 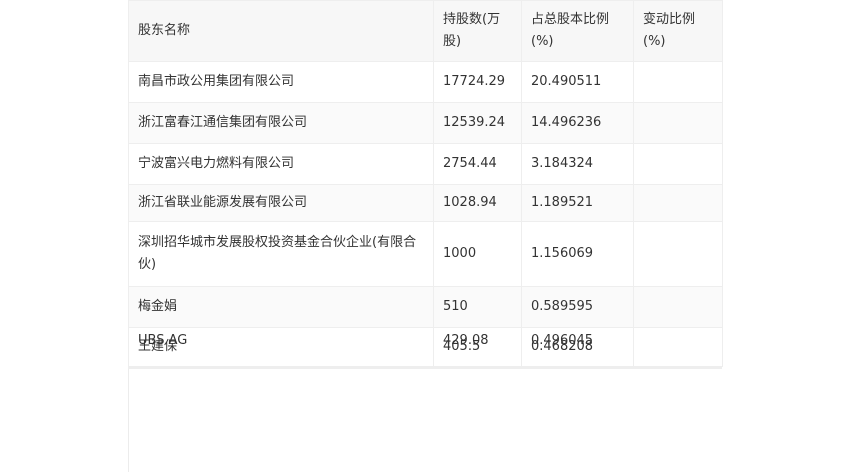 I want to click on header-shares: 持股数(万股), so click(x=477, y=31).